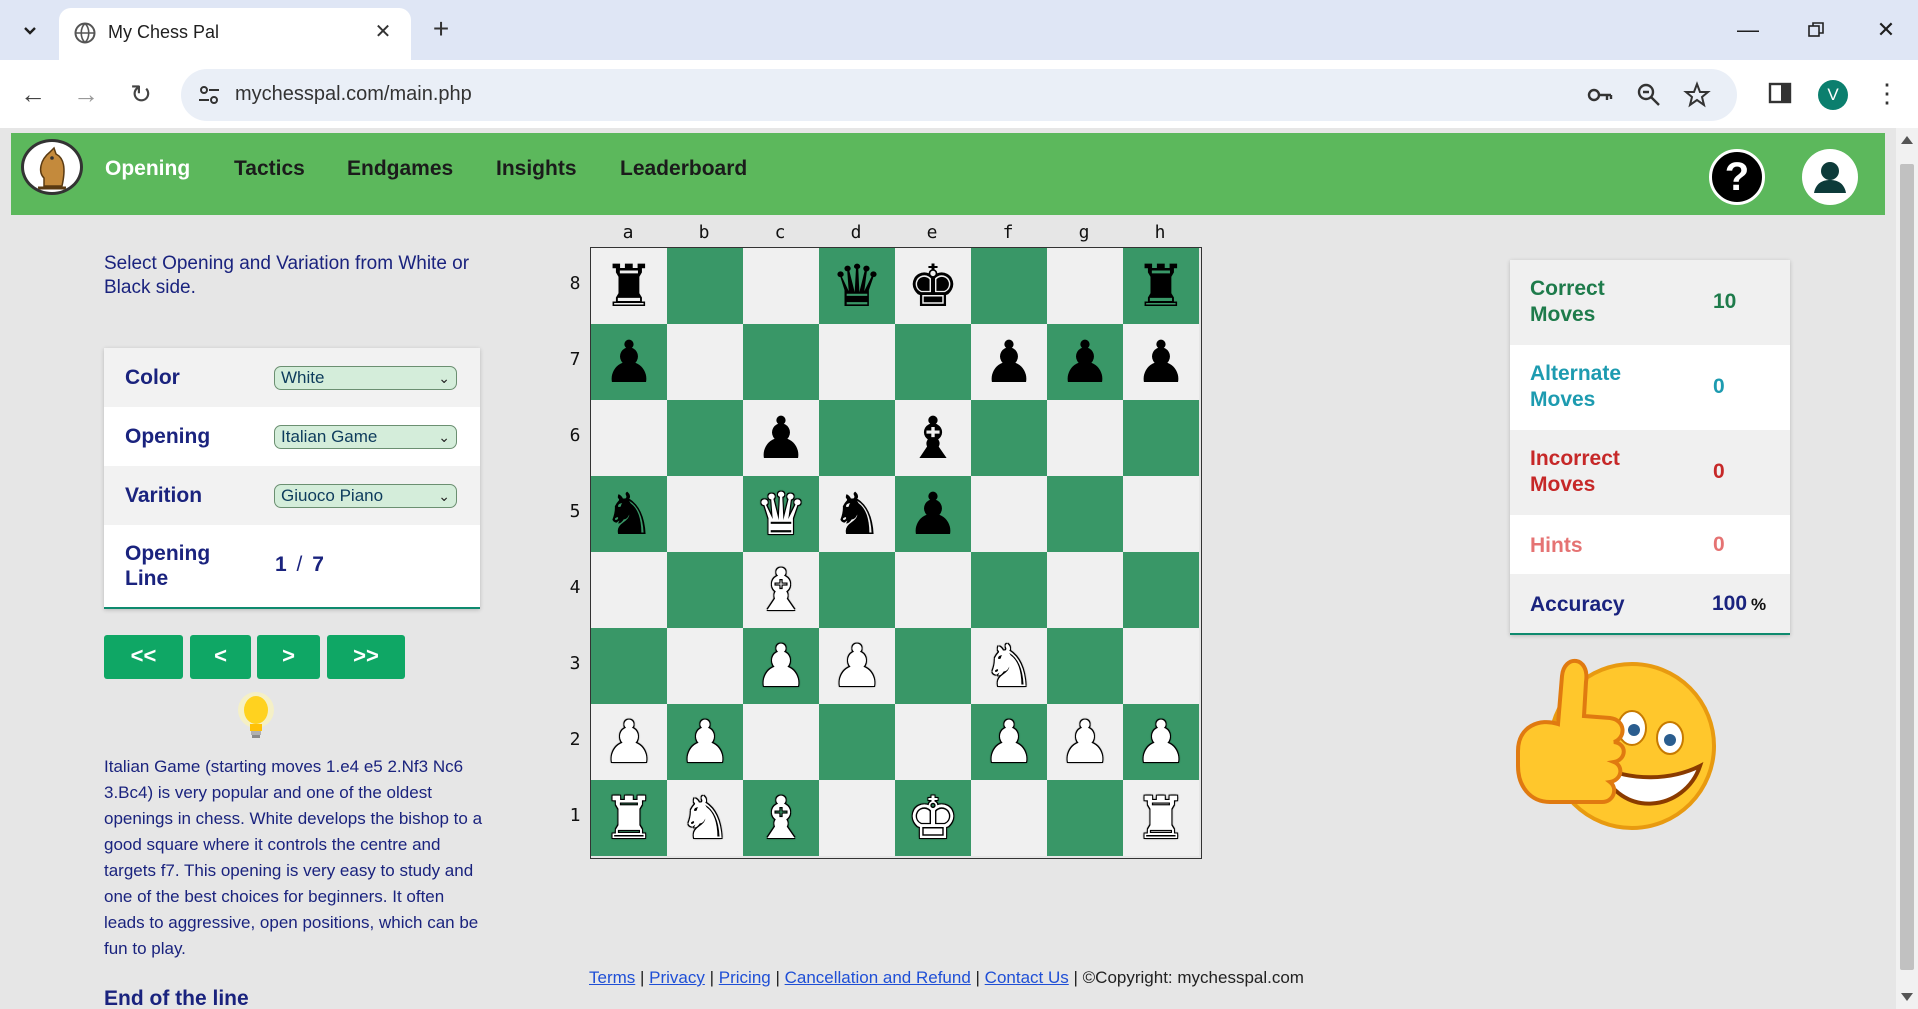 This screenshot has width=1918, height=1009. Describe the element at coordinates (1780, 93) in the screenshot. I see `side-panel-icon` at that location.